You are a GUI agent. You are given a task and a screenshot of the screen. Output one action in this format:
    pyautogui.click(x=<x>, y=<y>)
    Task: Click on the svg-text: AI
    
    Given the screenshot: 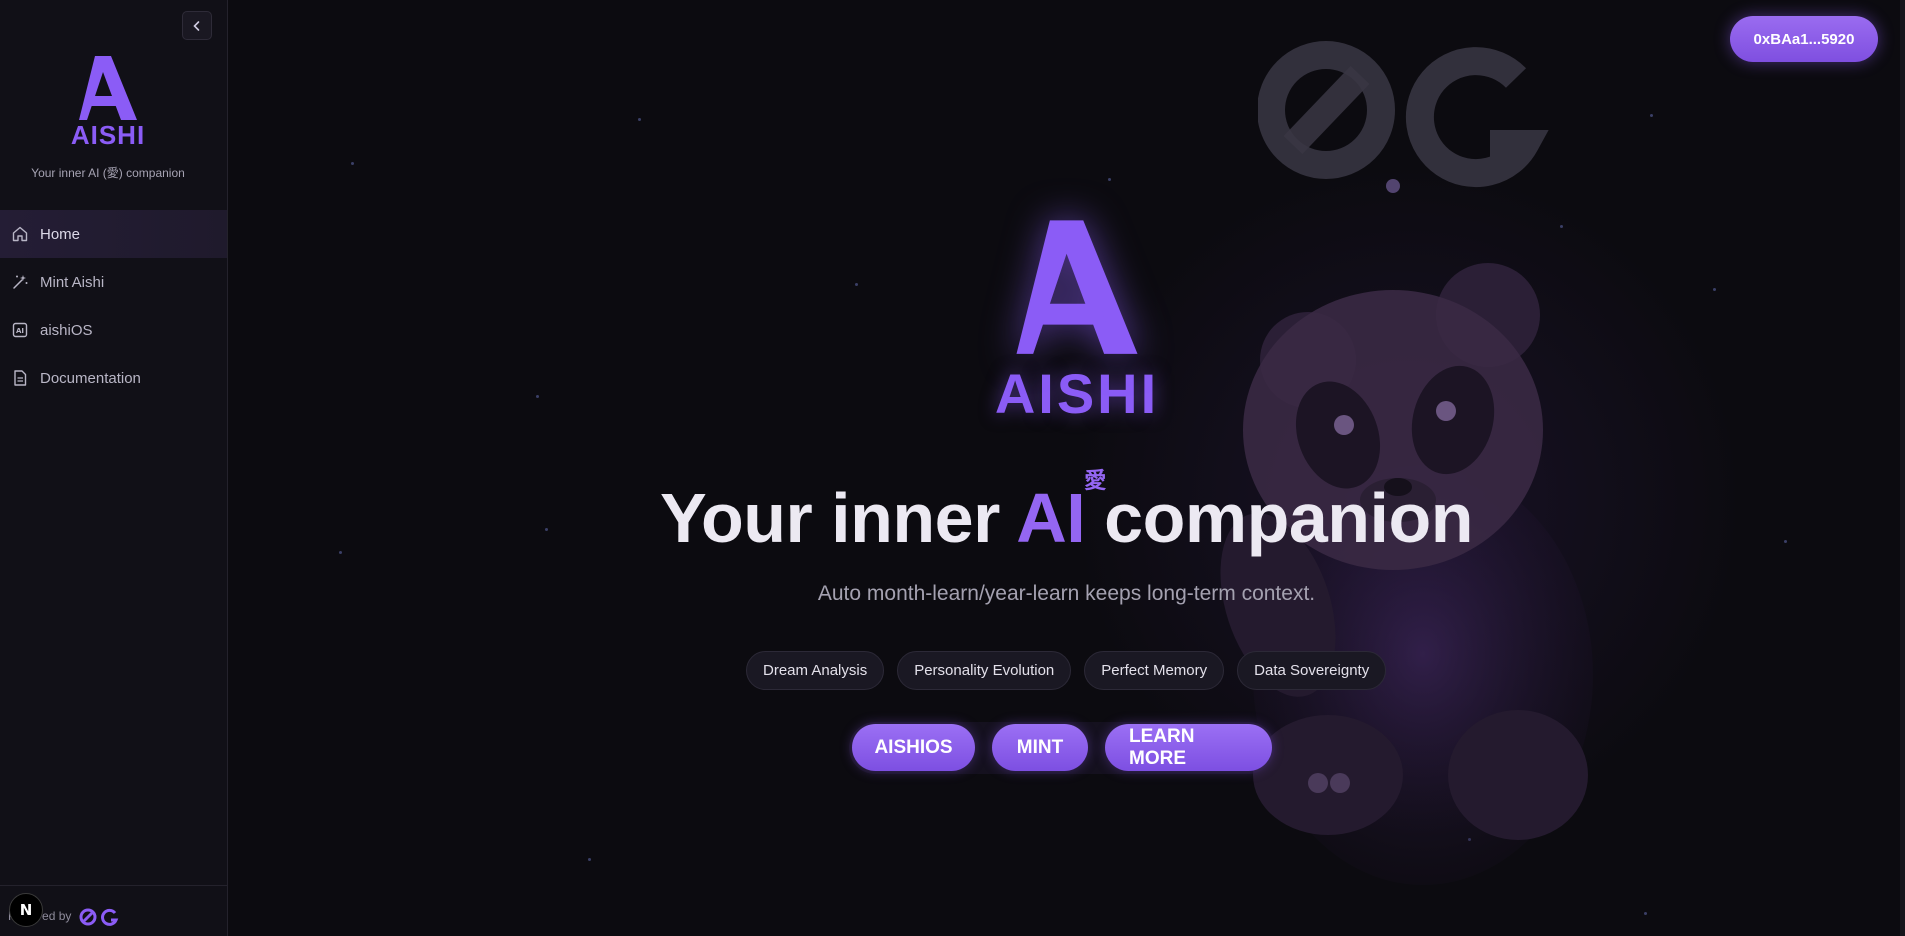 What is the action you would take?
    pyautogui.click(x=20, y=331)
    